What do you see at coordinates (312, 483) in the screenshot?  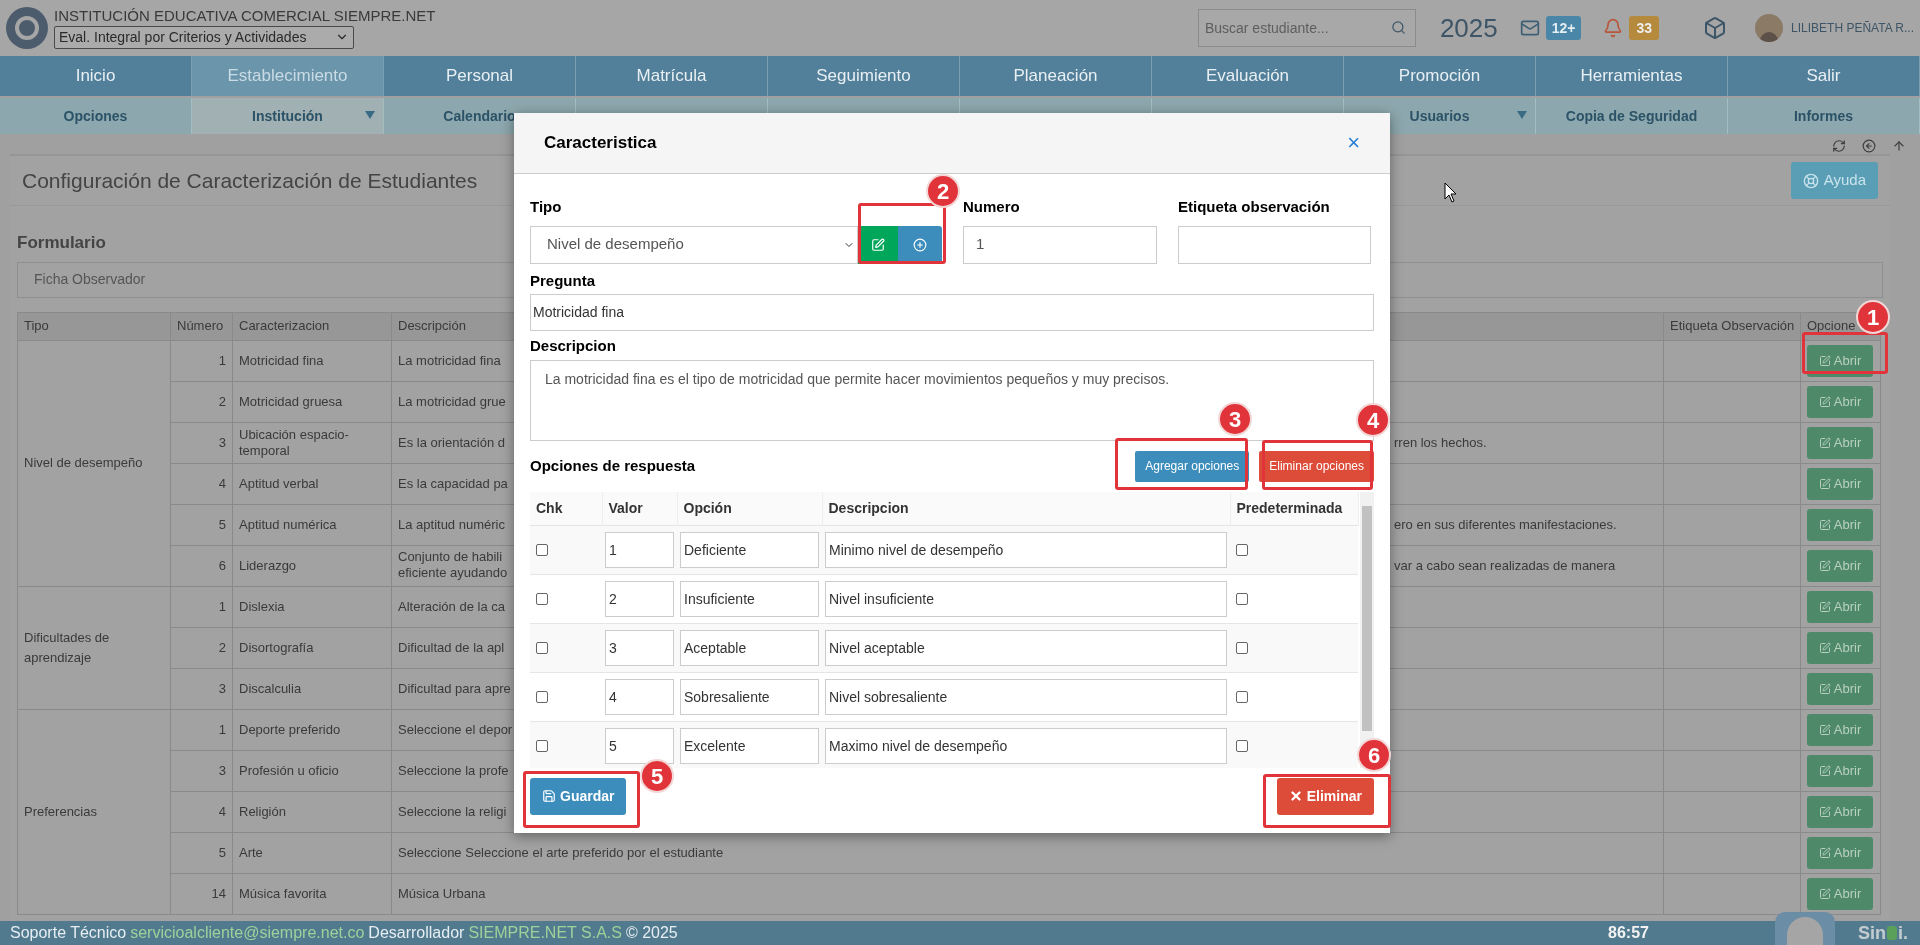 I see `table-cell: Aptitud verbal` at bounding box center [312, 483].